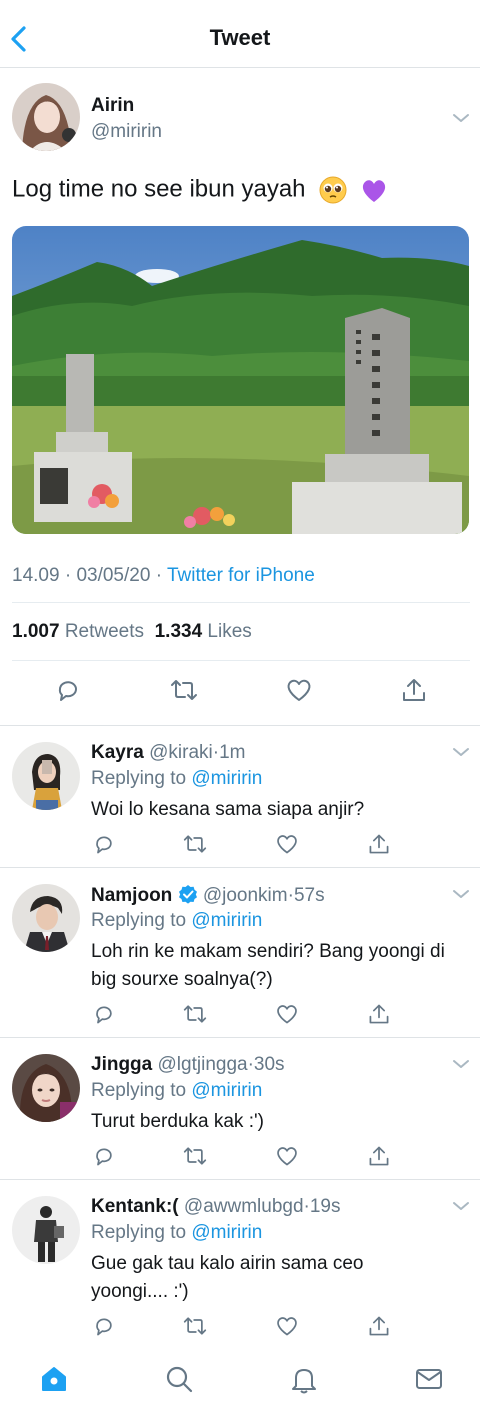 This screenshot has height=1419, width=480. I want to click on messages-icon, so click(429, 1379).